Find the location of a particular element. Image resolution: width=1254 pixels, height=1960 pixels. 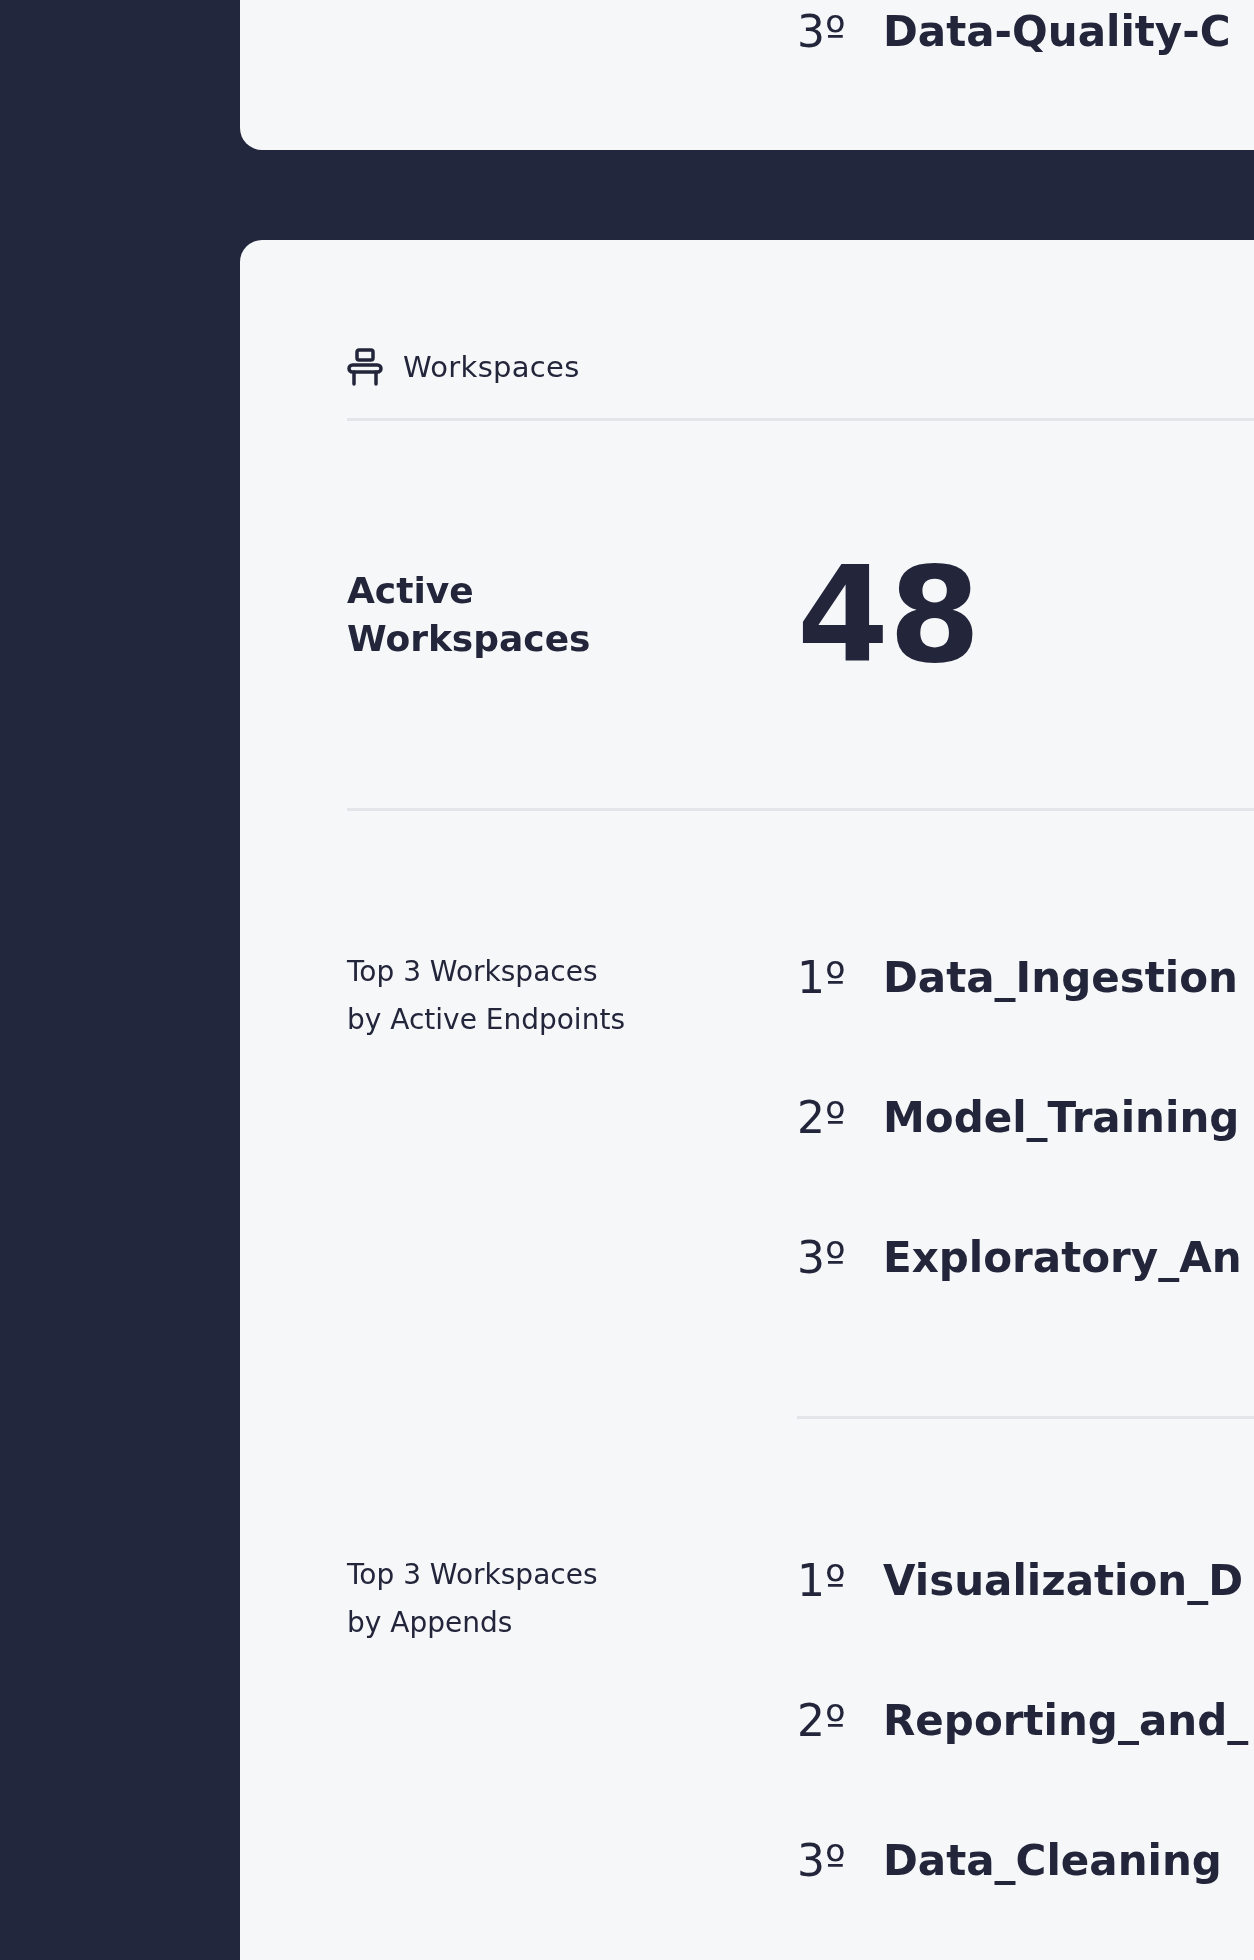

workspace-name: Data-Quality-C is located at coordinates (1057, 31).